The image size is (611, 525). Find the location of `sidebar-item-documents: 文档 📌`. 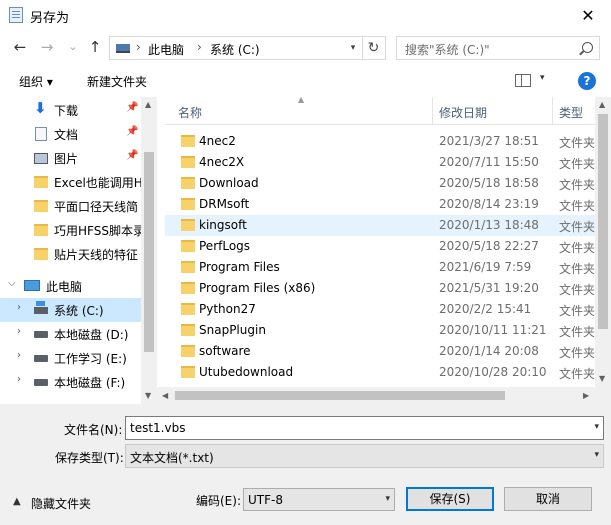

sidebar-item-documents: 文档 📌 is located at coordinates (70, 134).